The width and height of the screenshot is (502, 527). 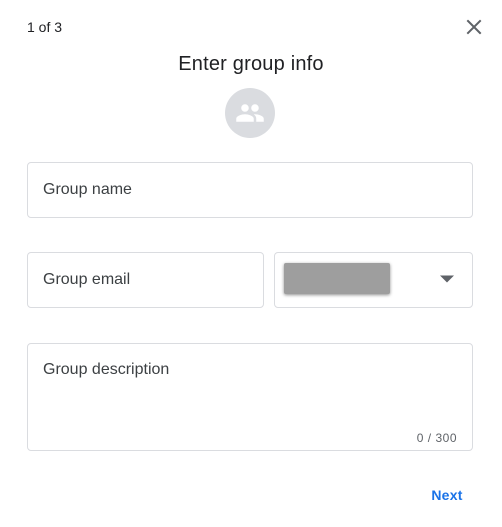 I want to click on group-name-input, so click(x=250, y=190).